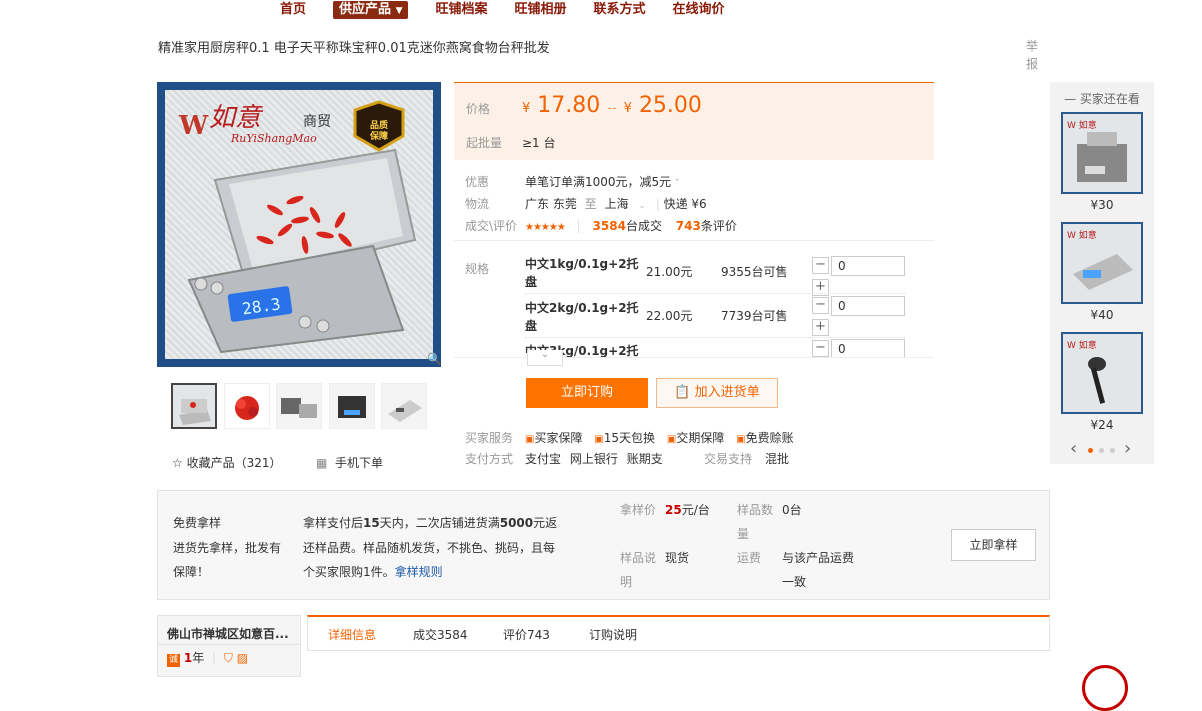 This screenshot has height=711, width=1202. Describe the element at coordinates (293, 10) in the screenshot. I see `nav-home: 首页` at that location.